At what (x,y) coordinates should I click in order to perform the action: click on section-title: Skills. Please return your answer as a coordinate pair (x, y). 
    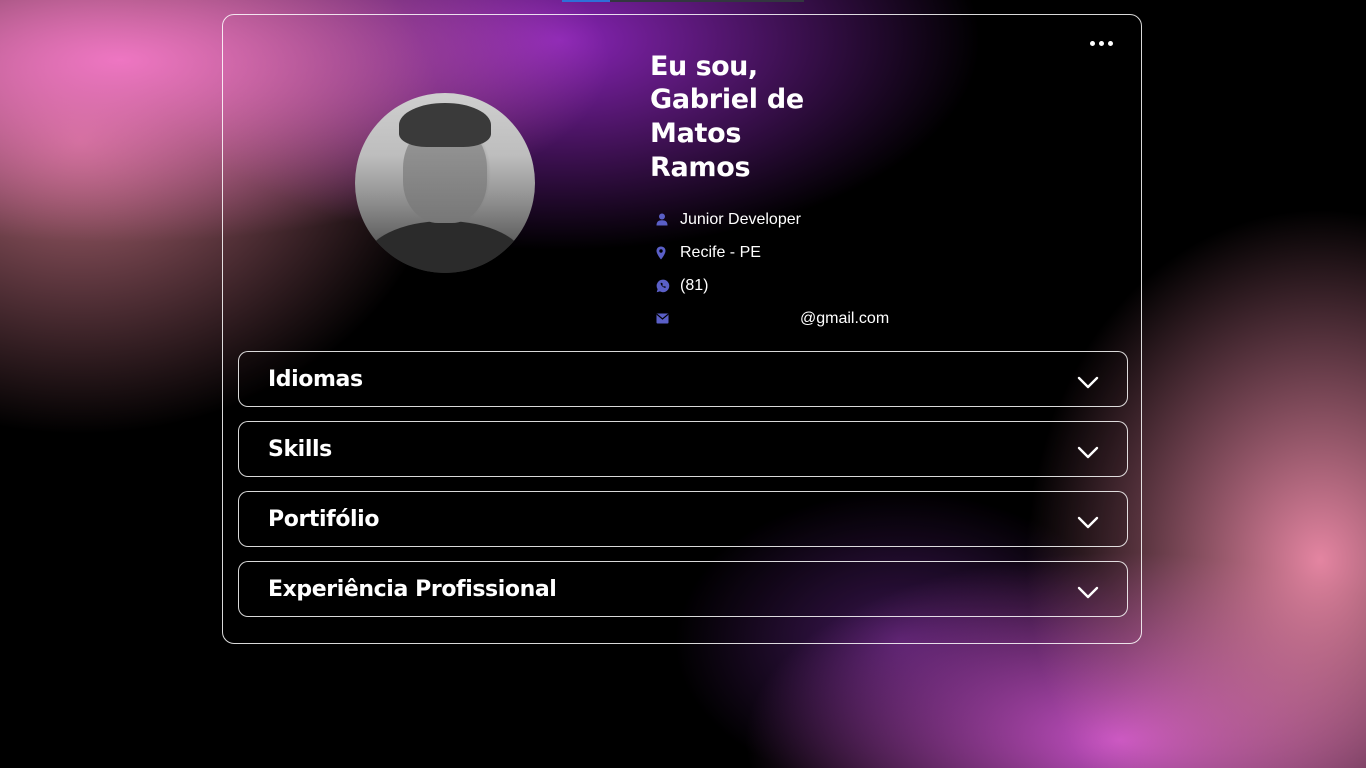
    Looking at the image, I should click on (300, 449).